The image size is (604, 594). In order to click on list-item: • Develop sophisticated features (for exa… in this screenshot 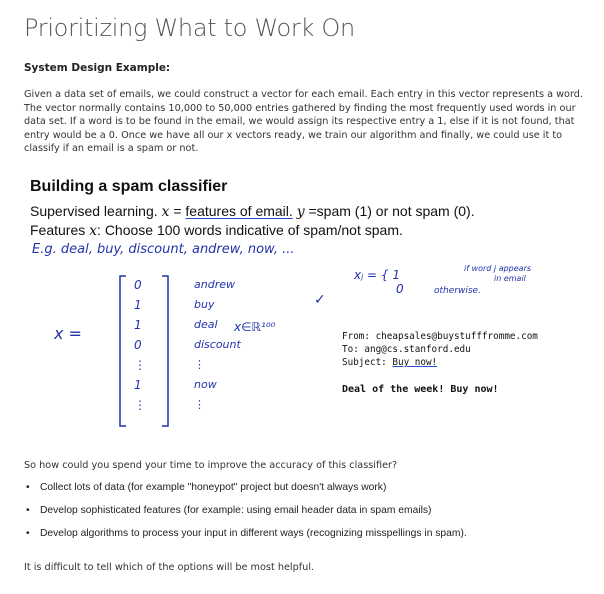, I will do `click(306, 516)`.